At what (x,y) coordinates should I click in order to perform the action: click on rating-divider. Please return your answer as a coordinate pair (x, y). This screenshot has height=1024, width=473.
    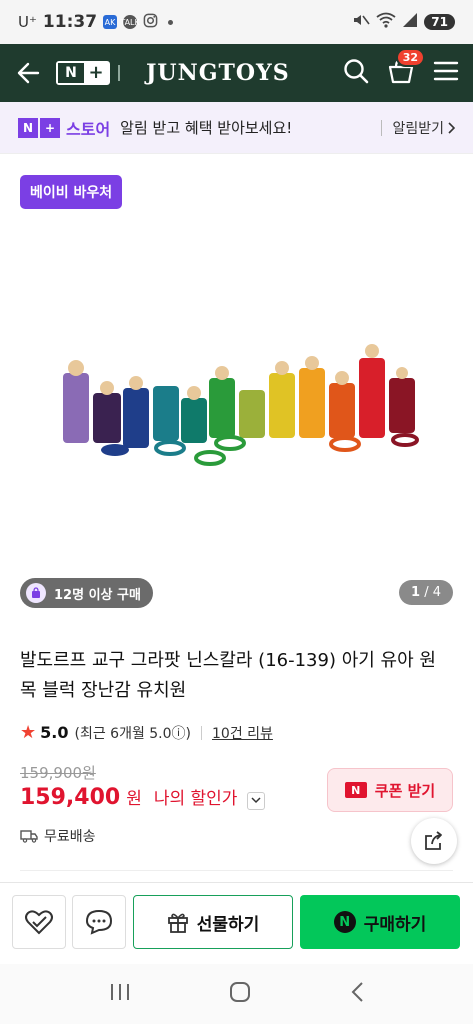
    Looking at the image, I should click on (202, 732).